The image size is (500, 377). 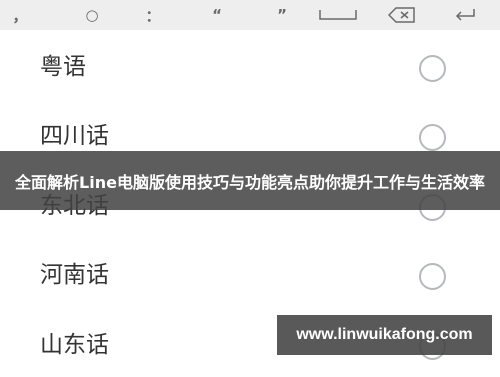 I want to click on comma-key: ，, so click(x=20, y=15).